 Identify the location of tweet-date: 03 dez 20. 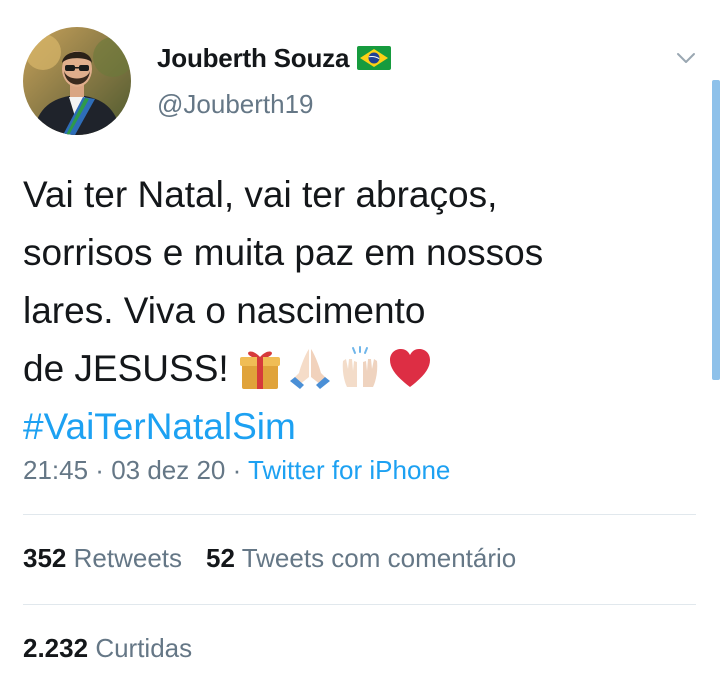
(168, 470).